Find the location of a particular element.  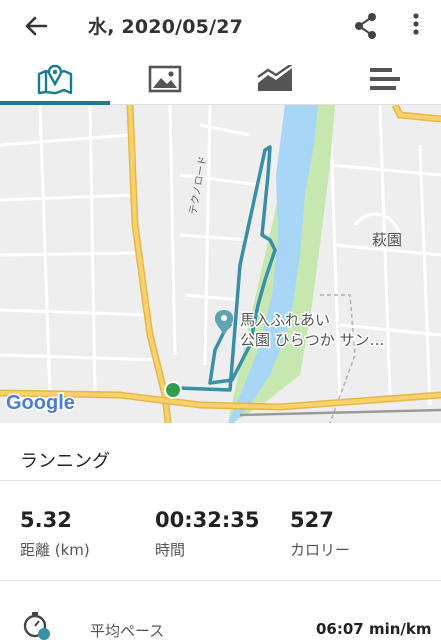

chart-icon is located at coordinates (275, 77).